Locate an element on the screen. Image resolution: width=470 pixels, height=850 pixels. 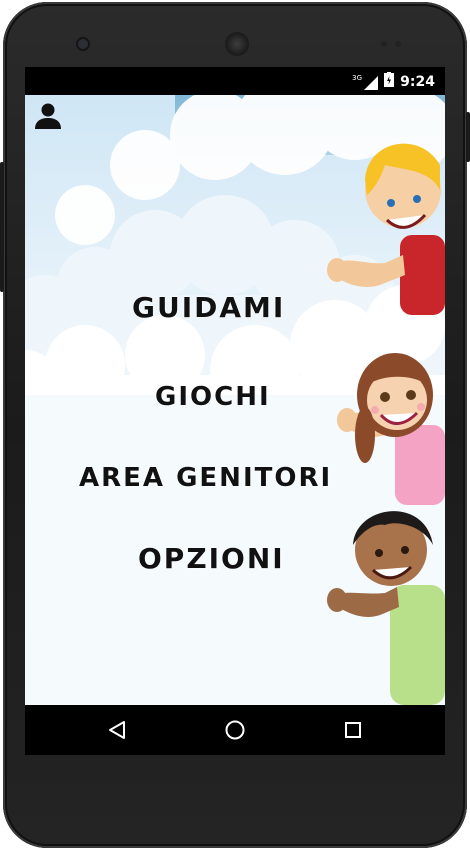
menu-item-giochi: GIOCHI is located at coordinates (213, 397).